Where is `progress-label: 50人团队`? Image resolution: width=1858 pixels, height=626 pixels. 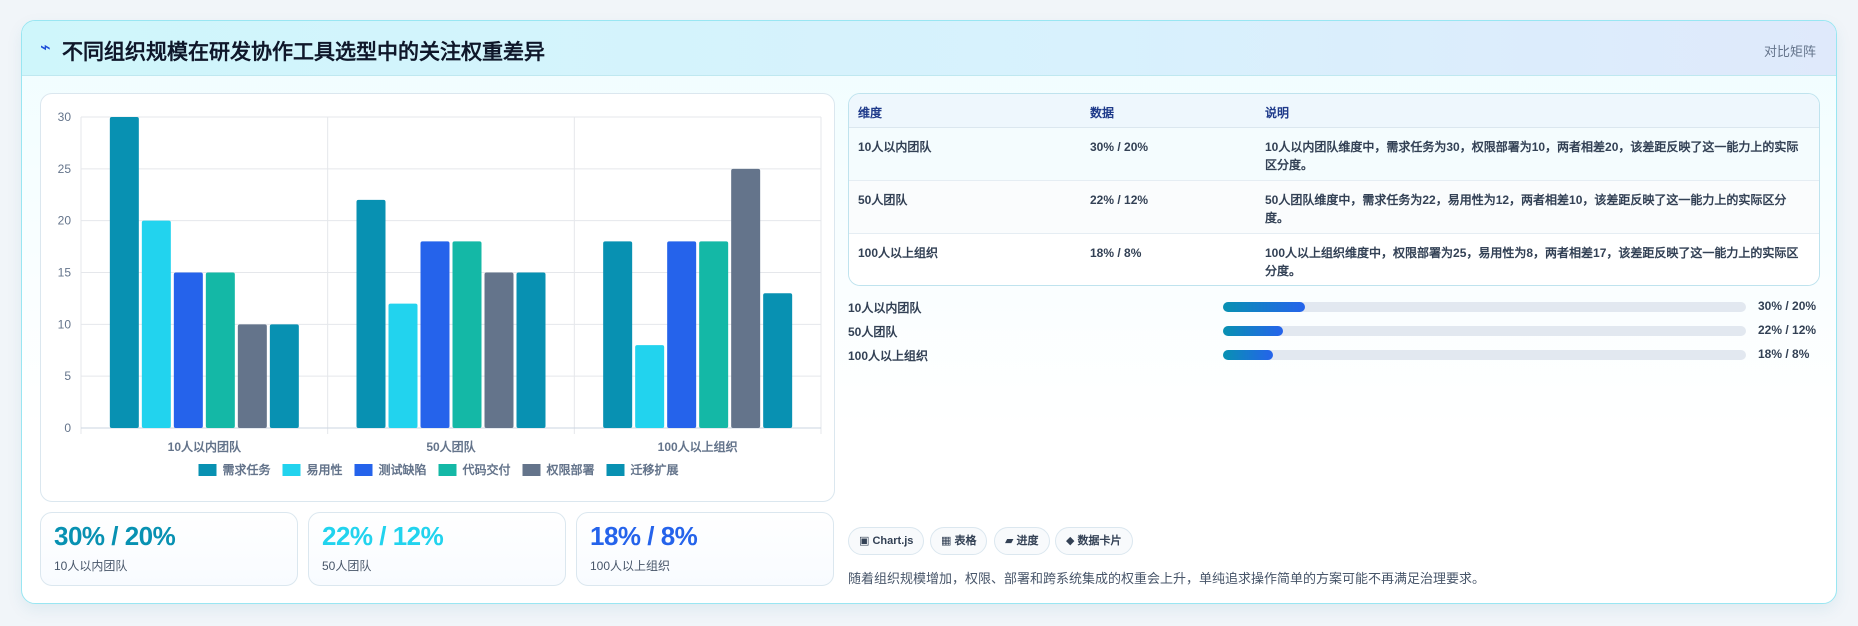 progress-label: 50人团队 is located at coordinates (873, 332).